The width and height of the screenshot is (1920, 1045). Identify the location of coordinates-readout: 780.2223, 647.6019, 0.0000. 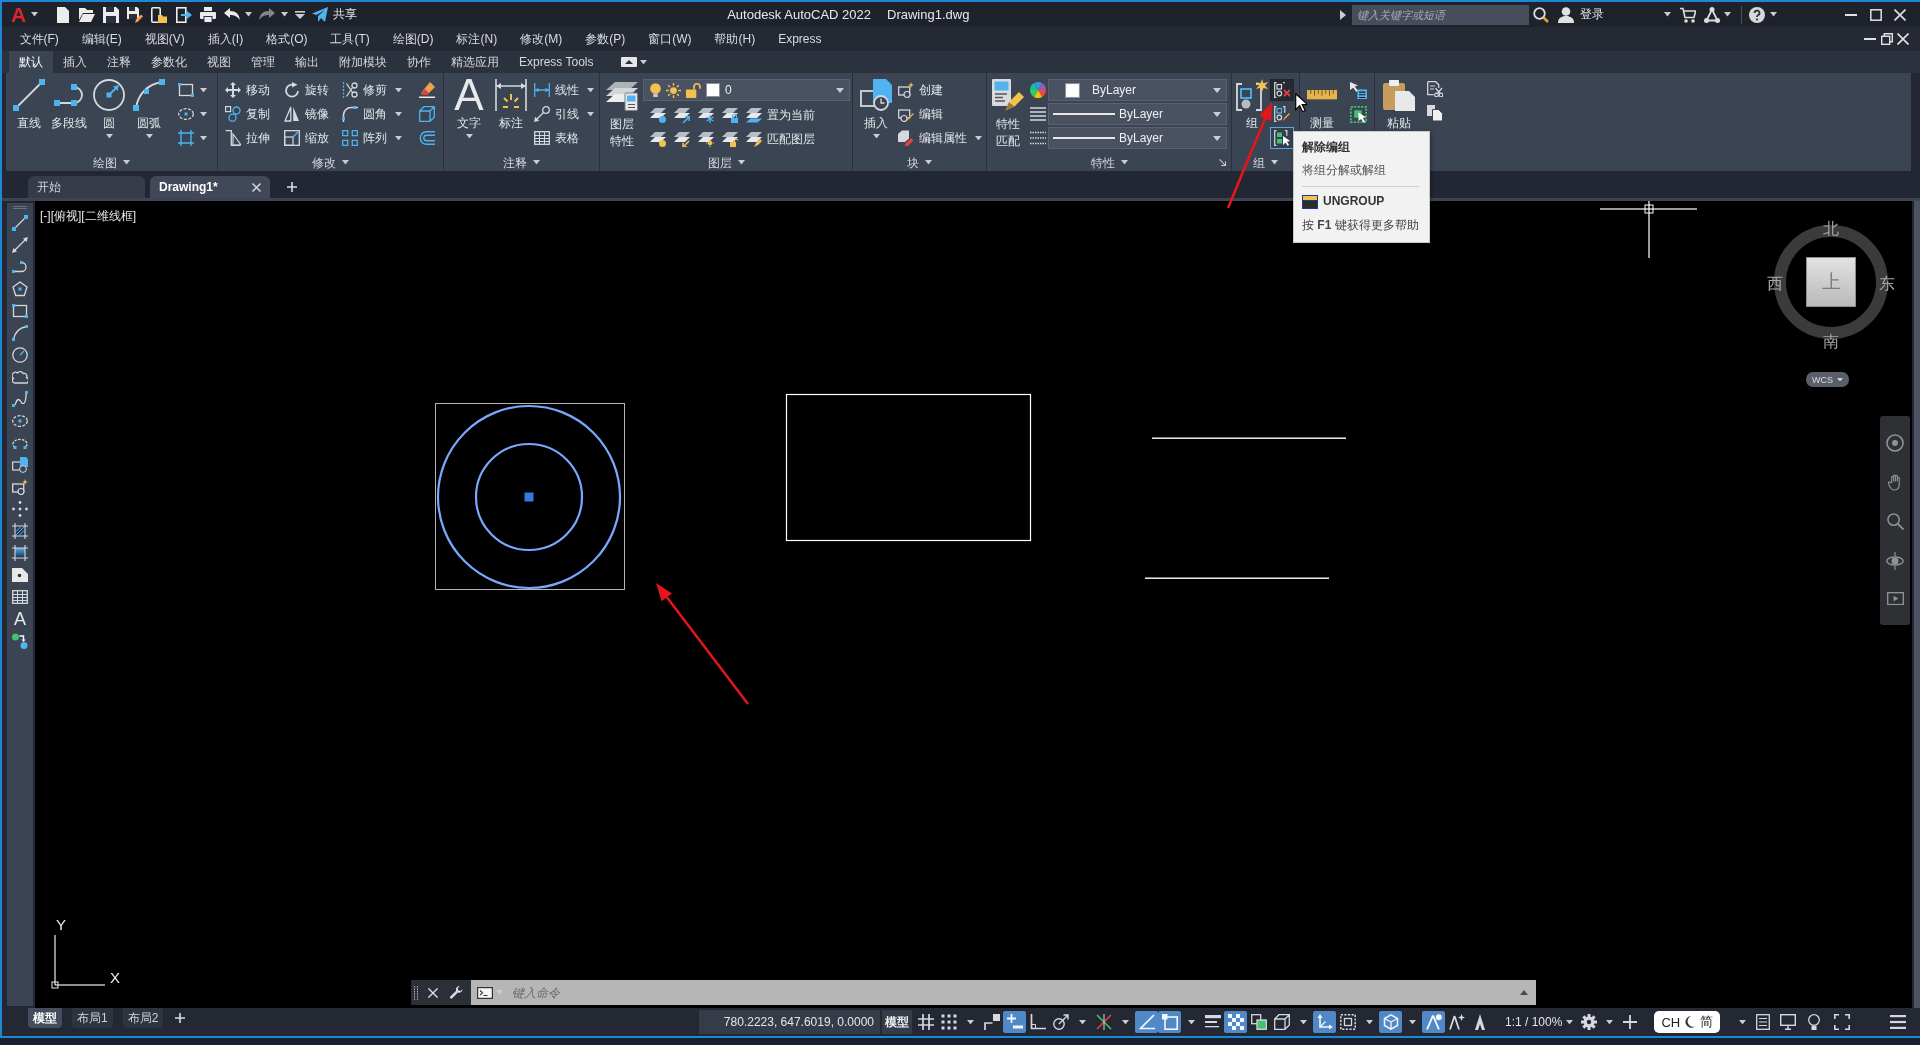
(789, 1022).